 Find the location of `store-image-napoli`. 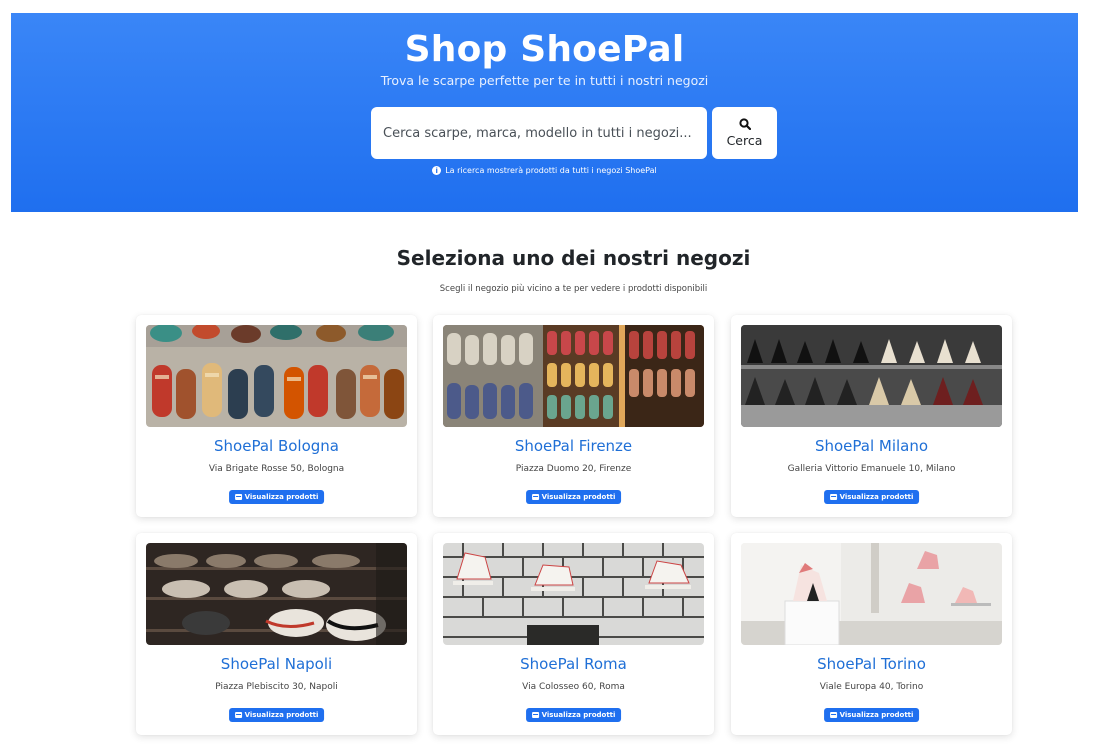

store-image-napoli is located at coordinates (276, 594).